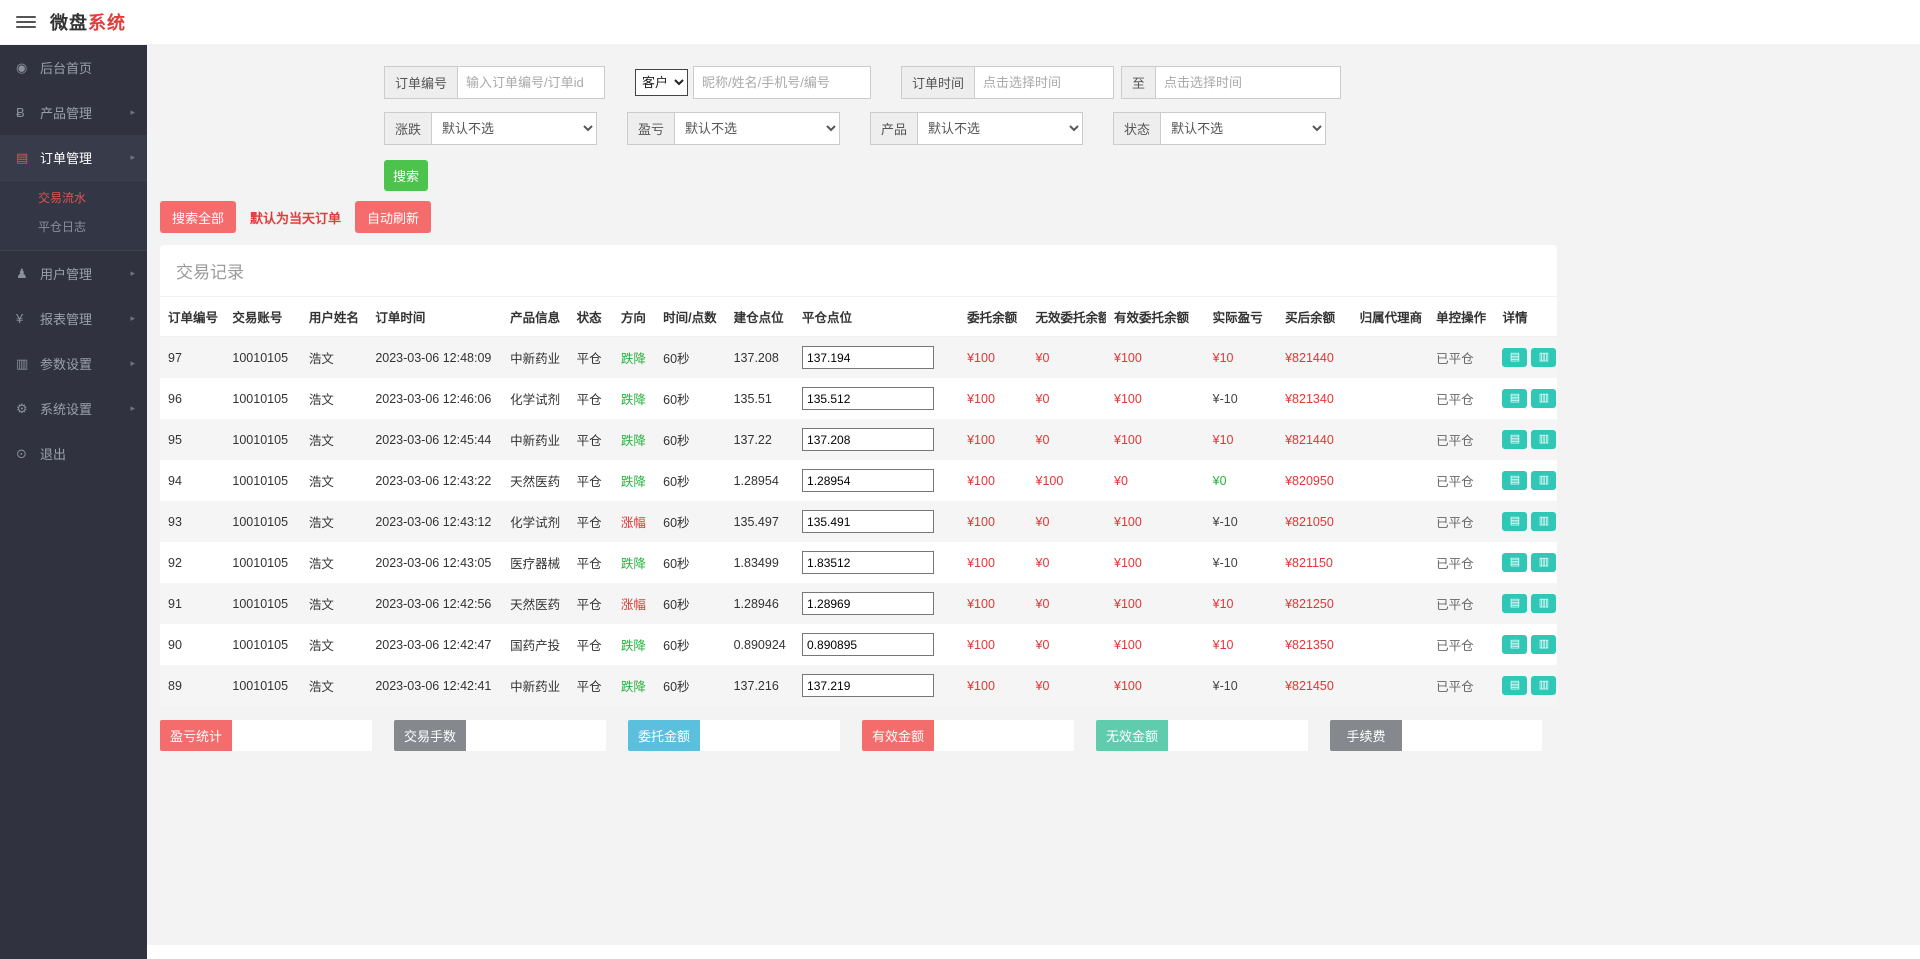 The image size is (1920, 959). Describe the element at coordinates (1033, 735) in the screenshot. I see `summary-row: 盈亏统计 交易手数 委托金额 有效金额 无效金额 手续费` at that location.